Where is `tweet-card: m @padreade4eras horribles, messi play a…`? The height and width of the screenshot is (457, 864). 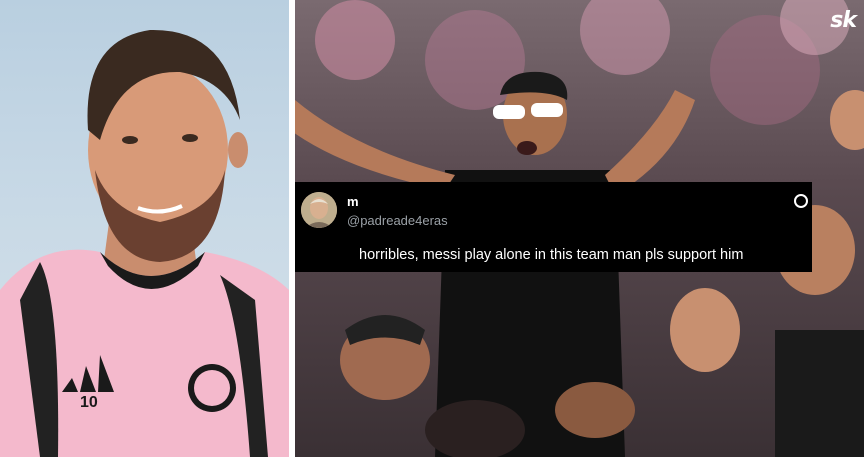 tweet-card: m @padreade4eras horribles, messi play a… is located at coordinates (553, 227).